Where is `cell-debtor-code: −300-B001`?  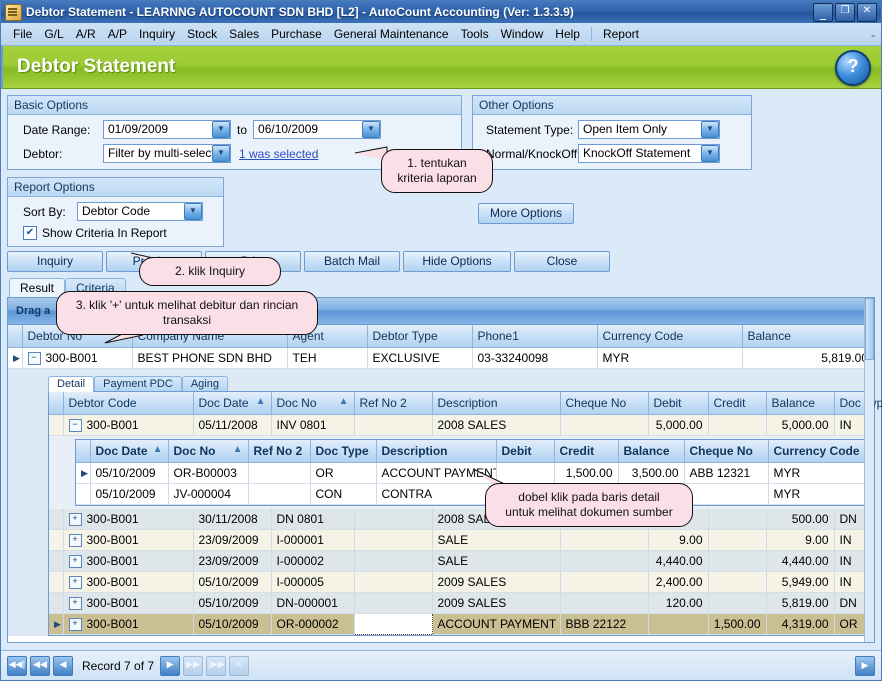 cell-debtor-code: −300-B001 is located at coordinates (128, 425).